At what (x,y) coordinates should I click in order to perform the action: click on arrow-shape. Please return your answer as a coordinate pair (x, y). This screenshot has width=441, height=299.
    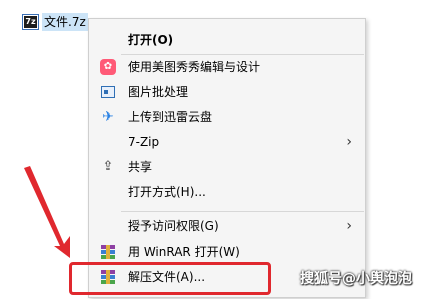
    Looking at the image, I should click on (47, 212).